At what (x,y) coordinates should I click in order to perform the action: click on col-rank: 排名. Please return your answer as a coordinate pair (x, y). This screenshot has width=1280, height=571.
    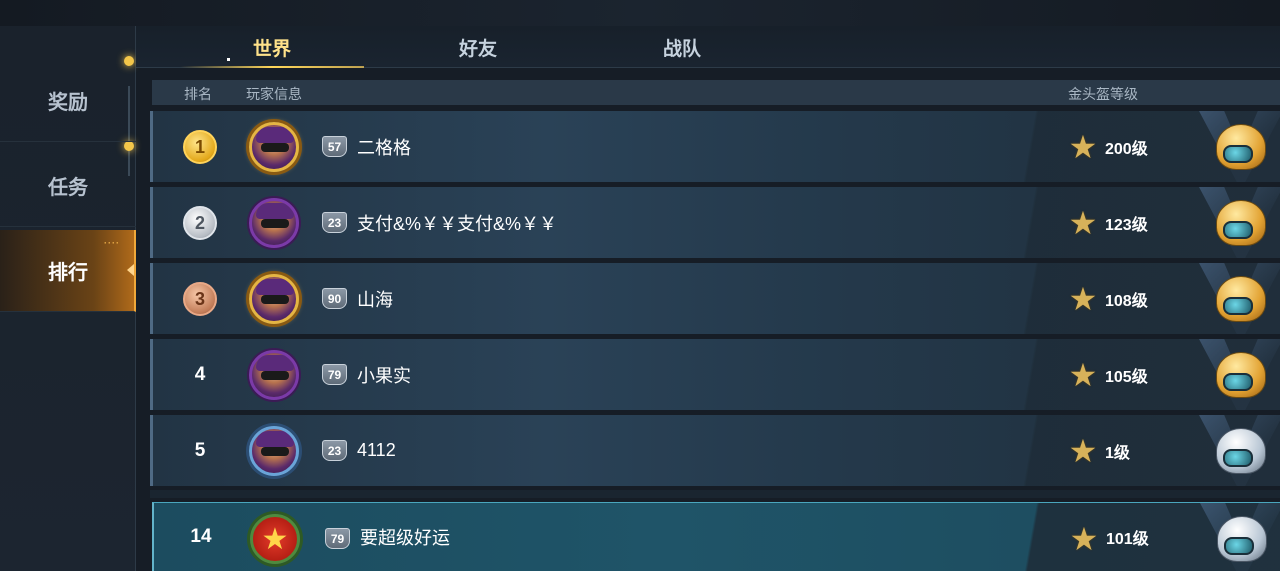
    Looking at the image, I should click on (198, 94).